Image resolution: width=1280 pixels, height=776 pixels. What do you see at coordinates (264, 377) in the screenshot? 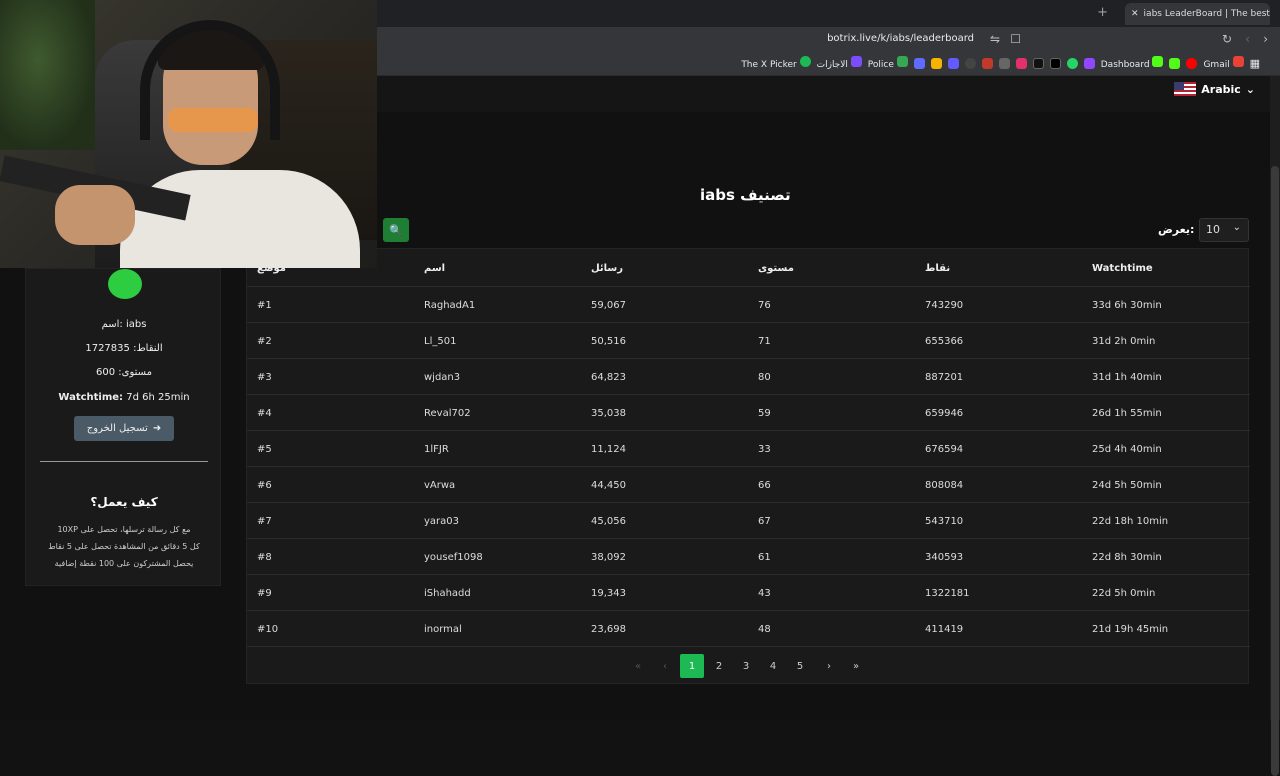
I see `cell-pos: #3` at bounding box center [264, 377].